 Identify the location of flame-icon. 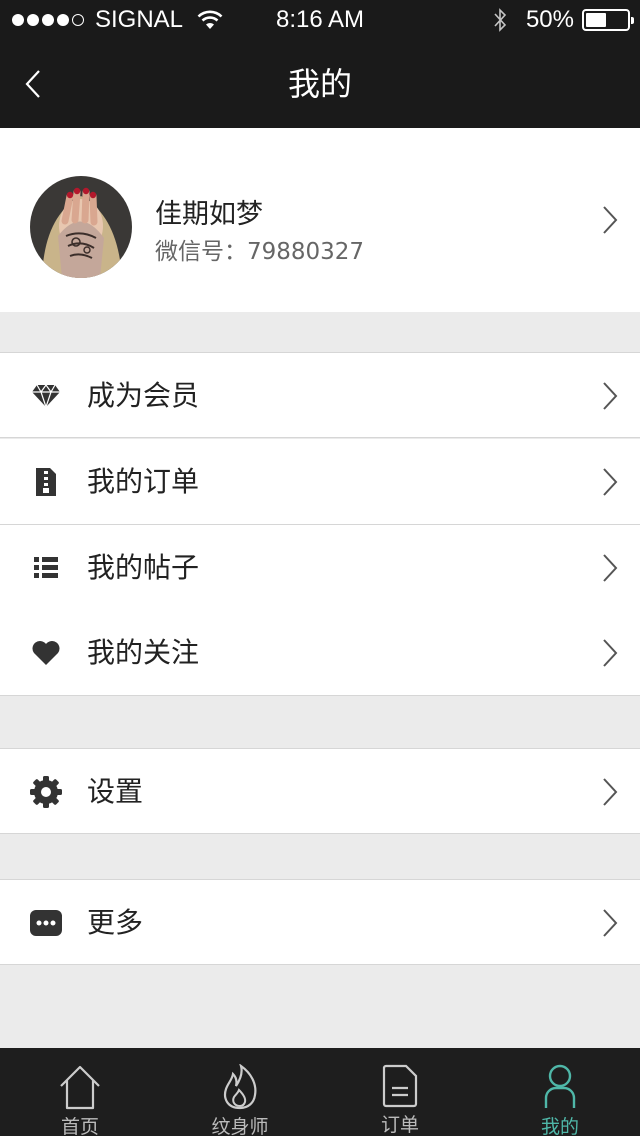
(240, 1087).